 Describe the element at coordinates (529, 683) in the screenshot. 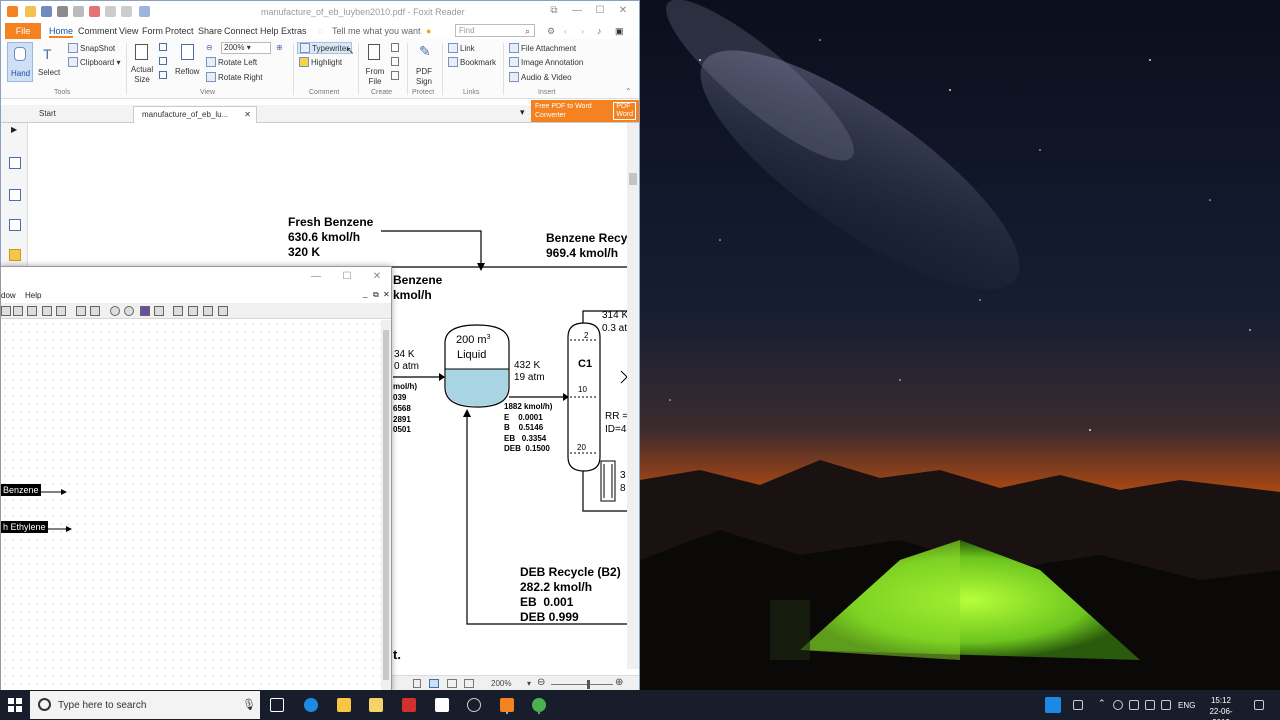

I see `zoom-dropdown-icon: ▾` at that location.